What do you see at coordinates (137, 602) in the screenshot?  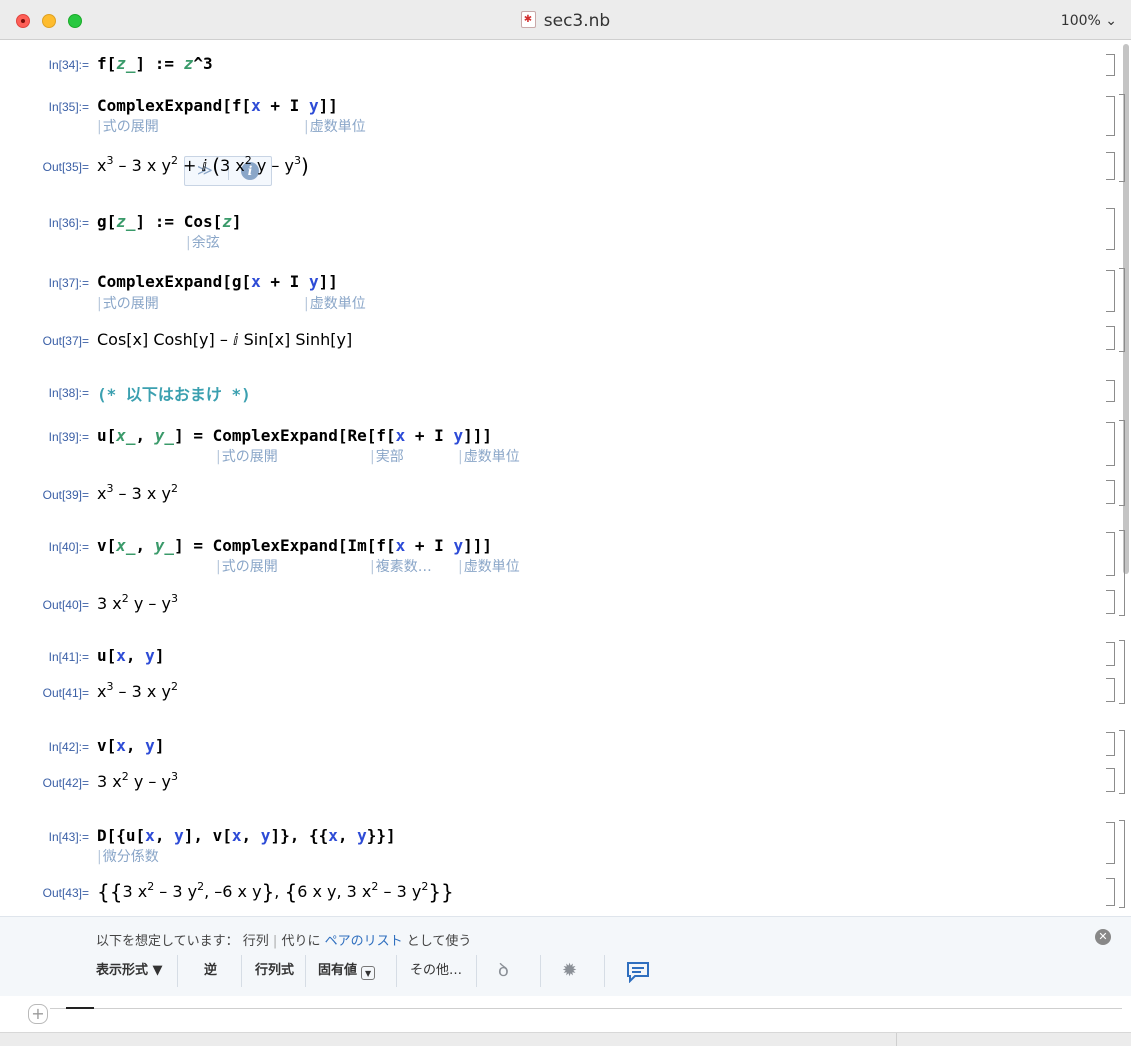 I see `output-out40: 3 x2 y – y3` at bounding box center [137, 602].